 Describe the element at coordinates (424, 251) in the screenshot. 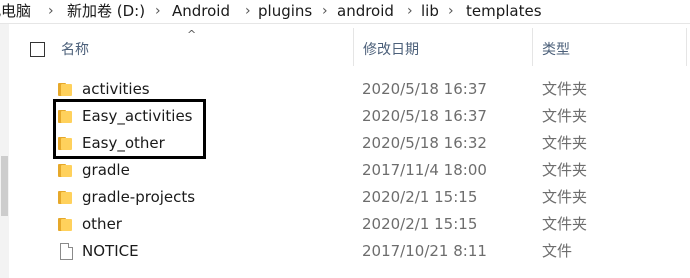

I see `file-date: 2017/10/21 8:11` at that location.